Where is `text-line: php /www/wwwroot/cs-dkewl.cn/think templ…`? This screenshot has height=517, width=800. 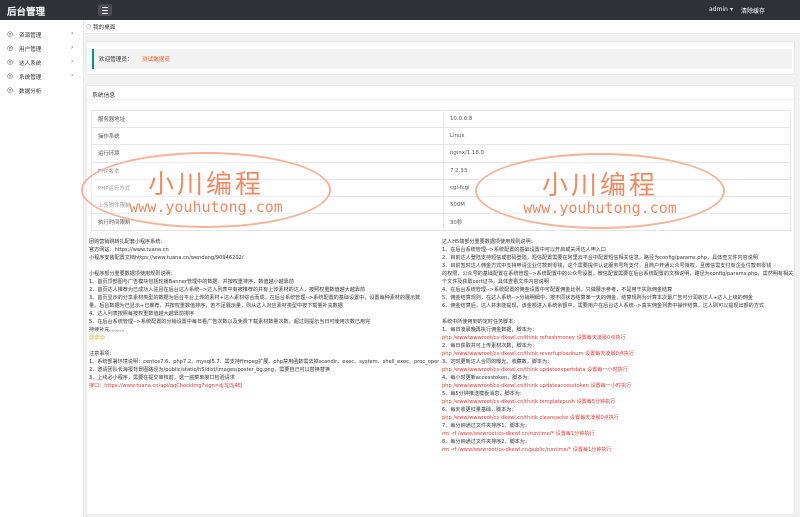 text-line: php /www/wwwroot/cs-dkewl.cn/think templ… is located at coordinates (618, 402).